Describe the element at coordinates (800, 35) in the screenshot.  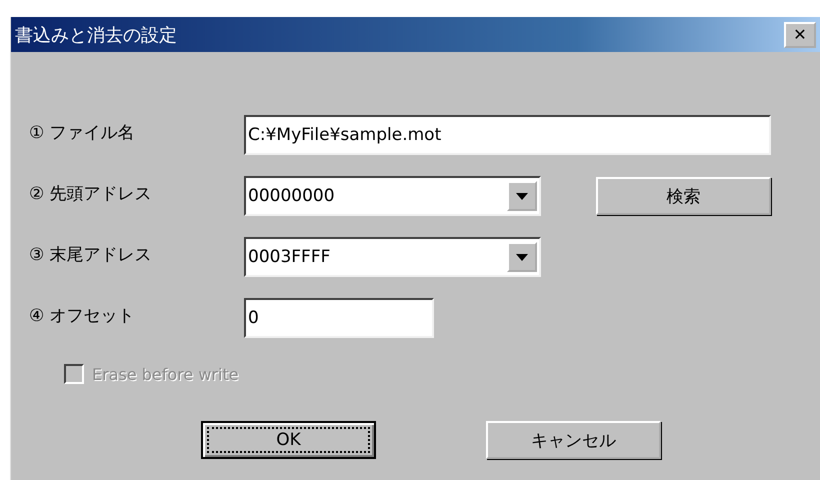
I see `close-button: ✕` at that location.